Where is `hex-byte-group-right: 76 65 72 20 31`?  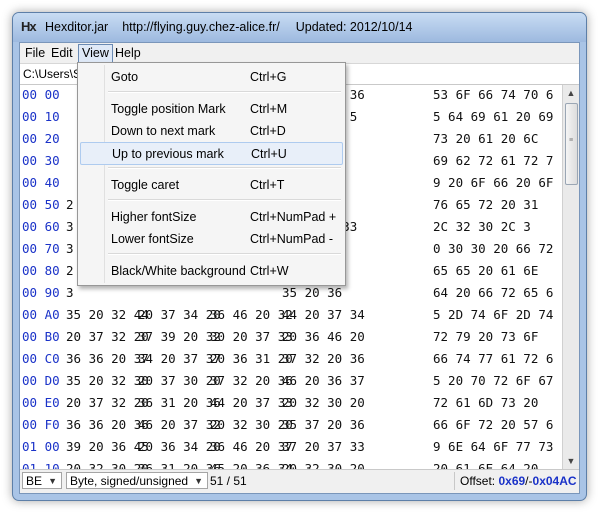
hex-byte-group-right: 76 65 72 20 31 is located at coordinates (485, 204).